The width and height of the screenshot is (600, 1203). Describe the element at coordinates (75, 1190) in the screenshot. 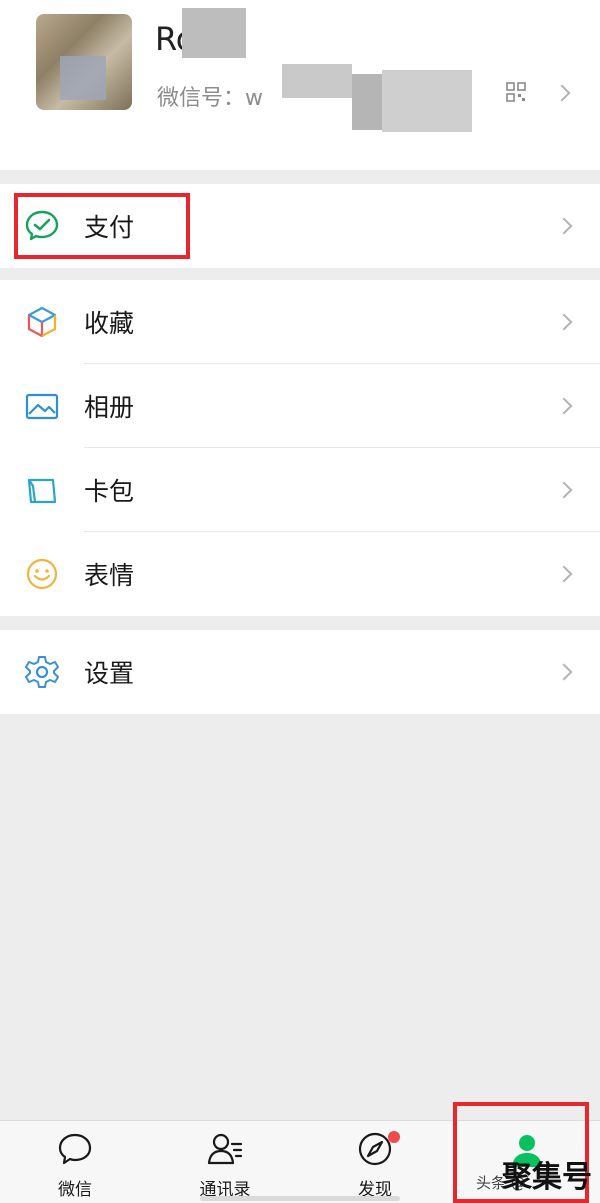

I see `tab-label: 微信` at that location.